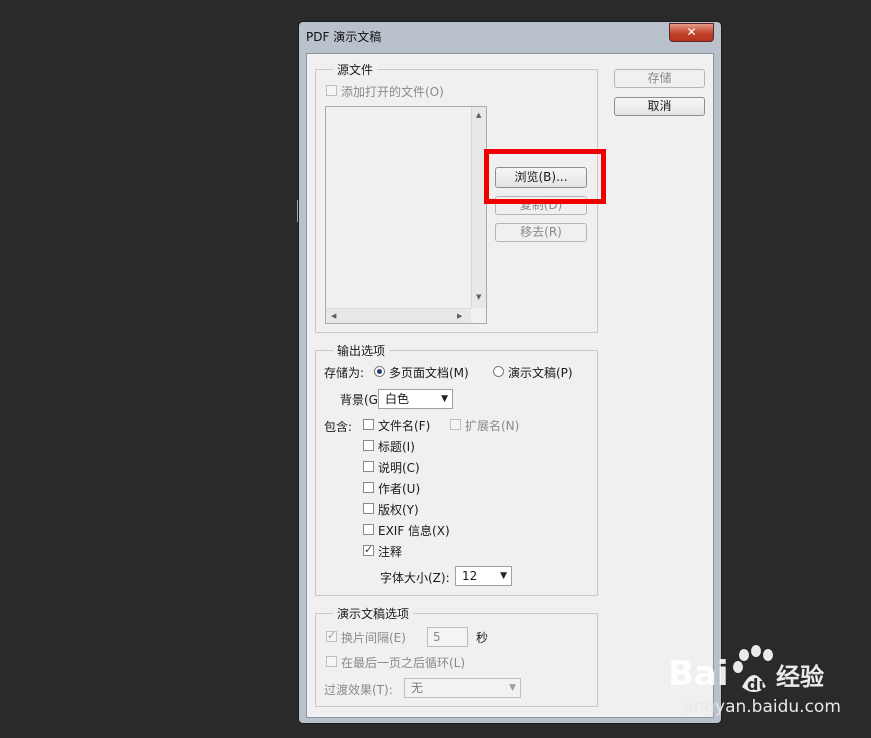 This screenshot has width=871, height=738. What do you see at coordinates (333, 316) in the screenshot?
I see `scroll-left-icon: ◀` at bounding box center [333, 316].